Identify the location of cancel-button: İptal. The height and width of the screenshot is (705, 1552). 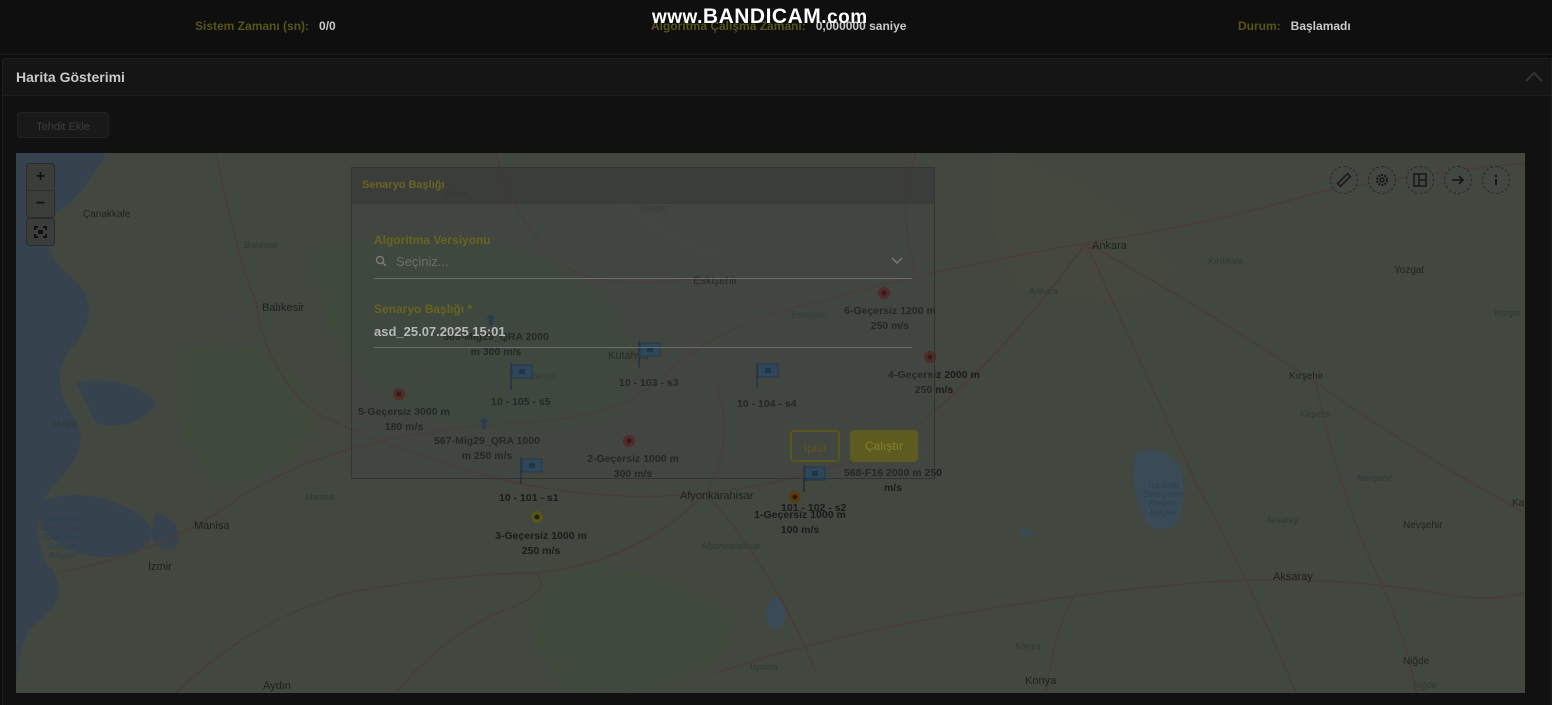
(815, 446).